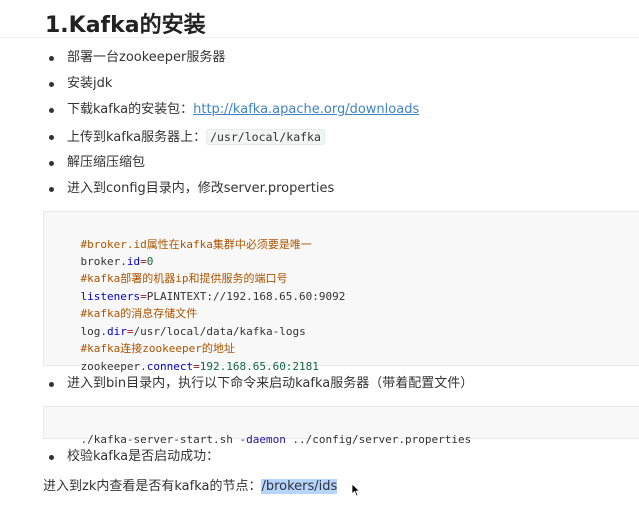  Describe the element at coordinates (265, 137) in the screenshot. I see `install-path-code: /usr/local/kafka` at that location.